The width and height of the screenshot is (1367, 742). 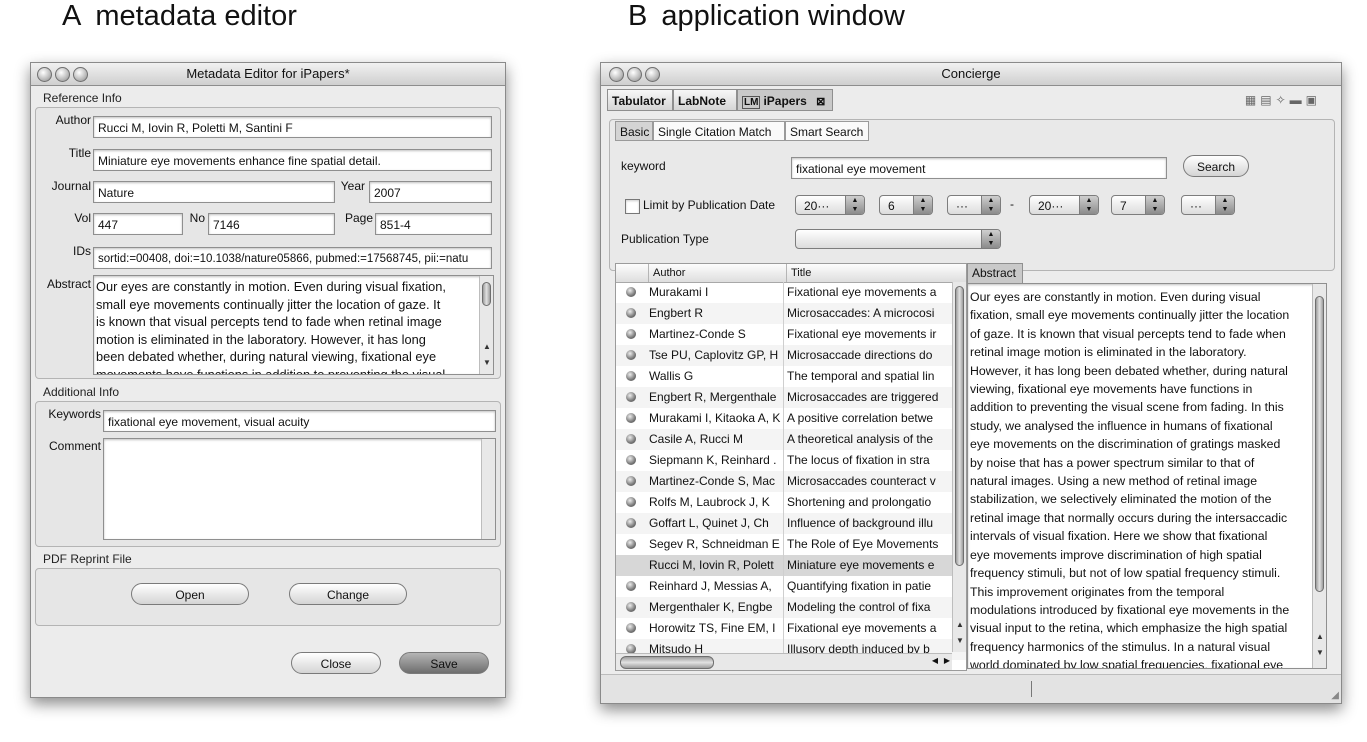 What do you see at coordinates (1313, 100) in the screenshot?
I see `maximize-view-icon: ▣` at bounding box center [1313, 100].